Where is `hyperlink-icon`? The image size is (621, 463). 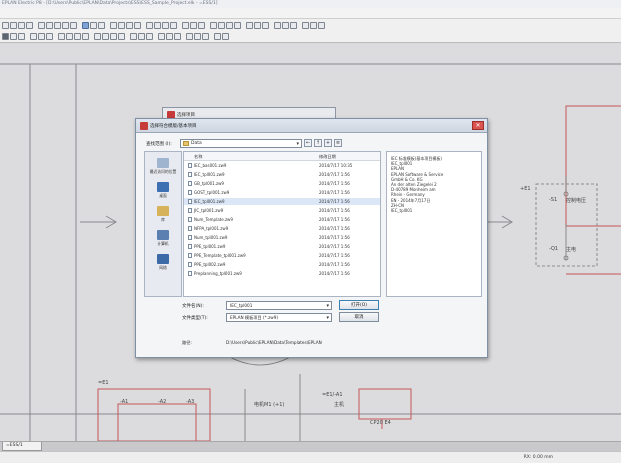
hyperlink-icon is located at coordinates (169, 36).